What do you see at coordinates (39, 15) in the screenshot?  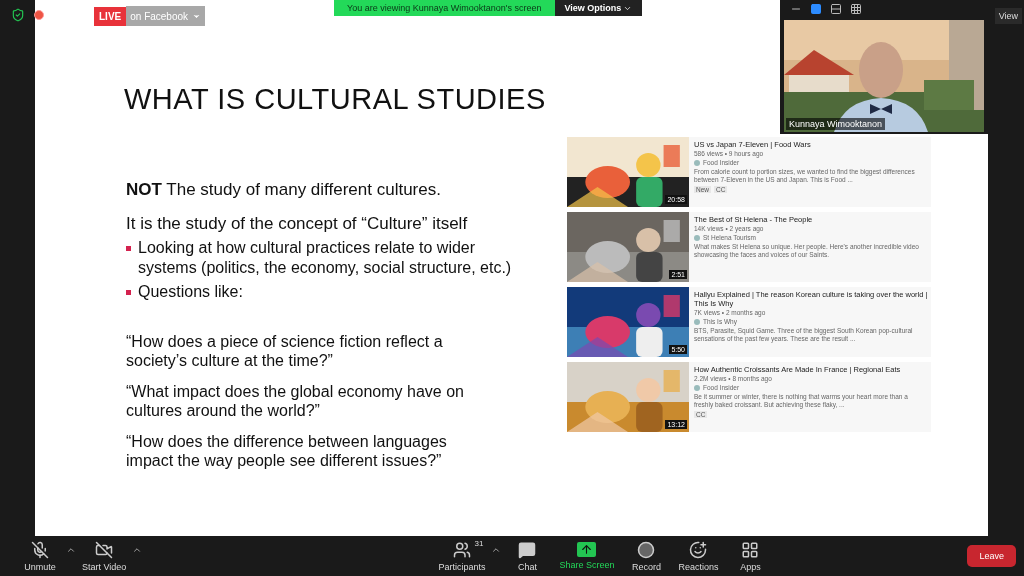 I see `recording-icon` at bounding box center [39, 15].